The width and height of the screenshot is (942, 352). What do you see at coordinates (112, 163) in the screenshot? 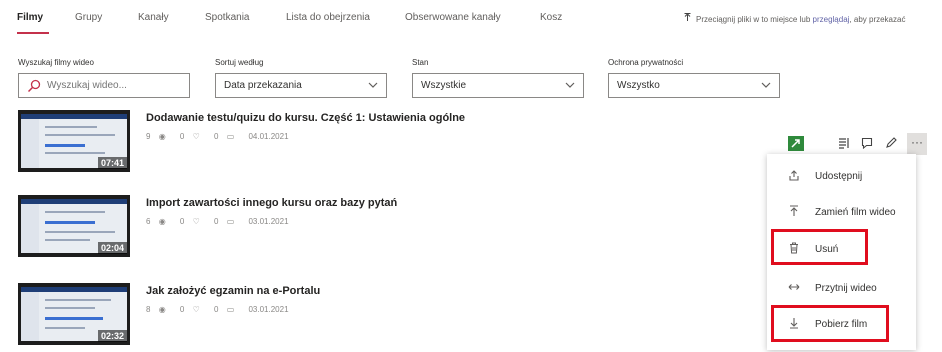
I see `video-duration: 07:41` at bounding box center [112, 163].